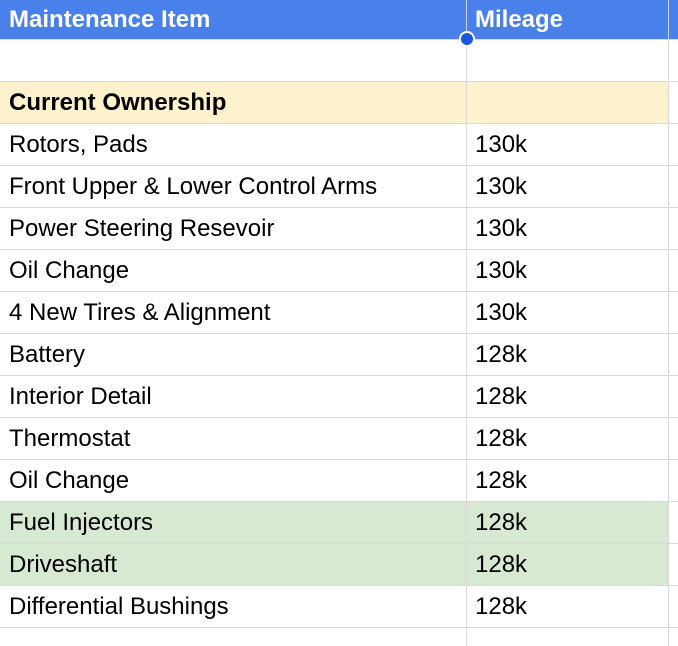 The image size is (678, 646). I want to click on header-cell-maintenance-item: Maintenance Item, so click(233, 19).